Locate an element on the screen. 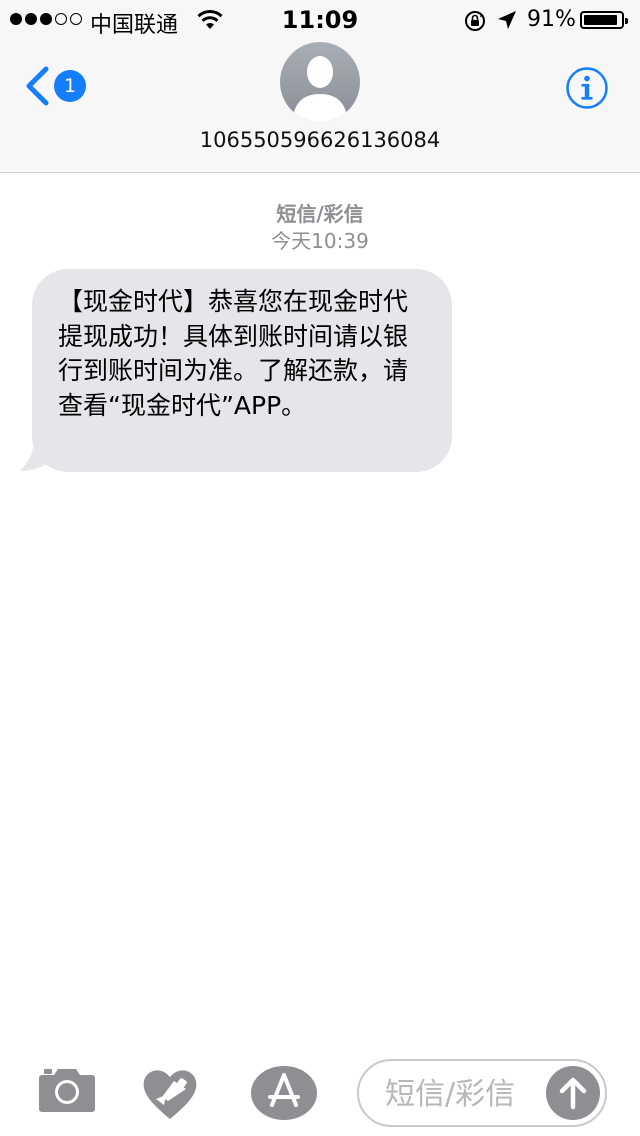 The height and width of the screenshot is (1136, 640). camera-icon is located at coordinates (67, 1090).